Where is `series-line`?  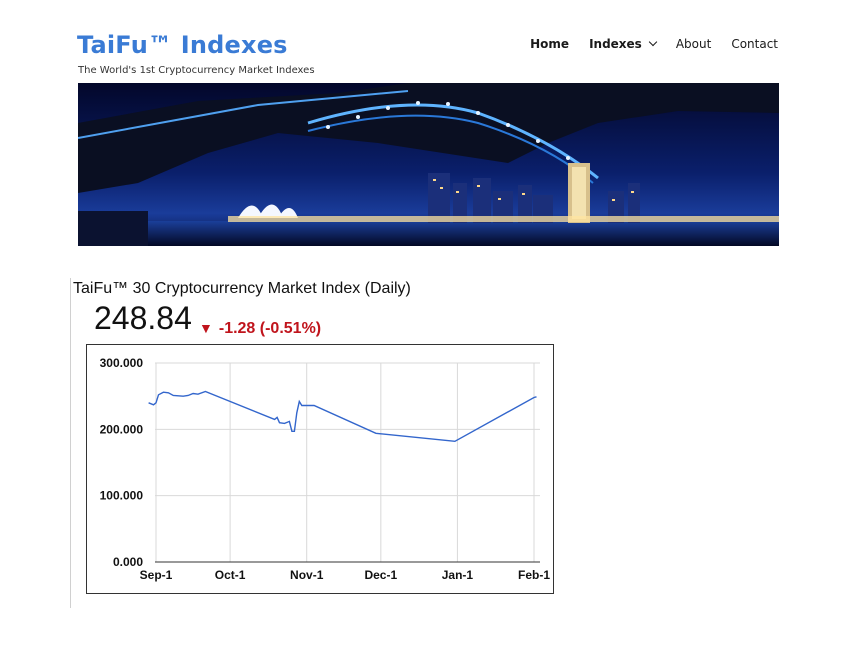
series-line is located at coordinates (342, 416).